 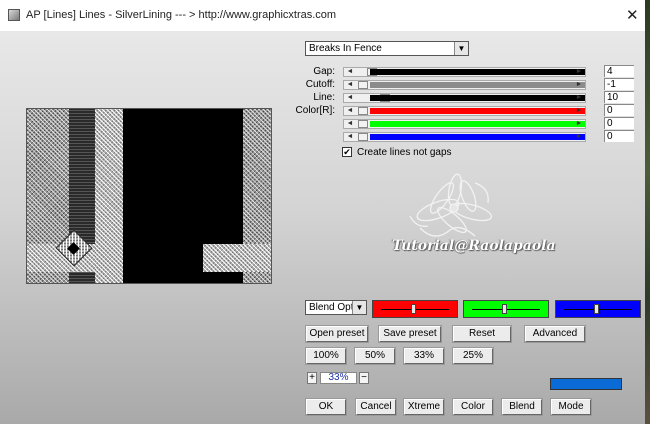 I want to click on zoom-50-button: 50%, so click(x=375, y=356).